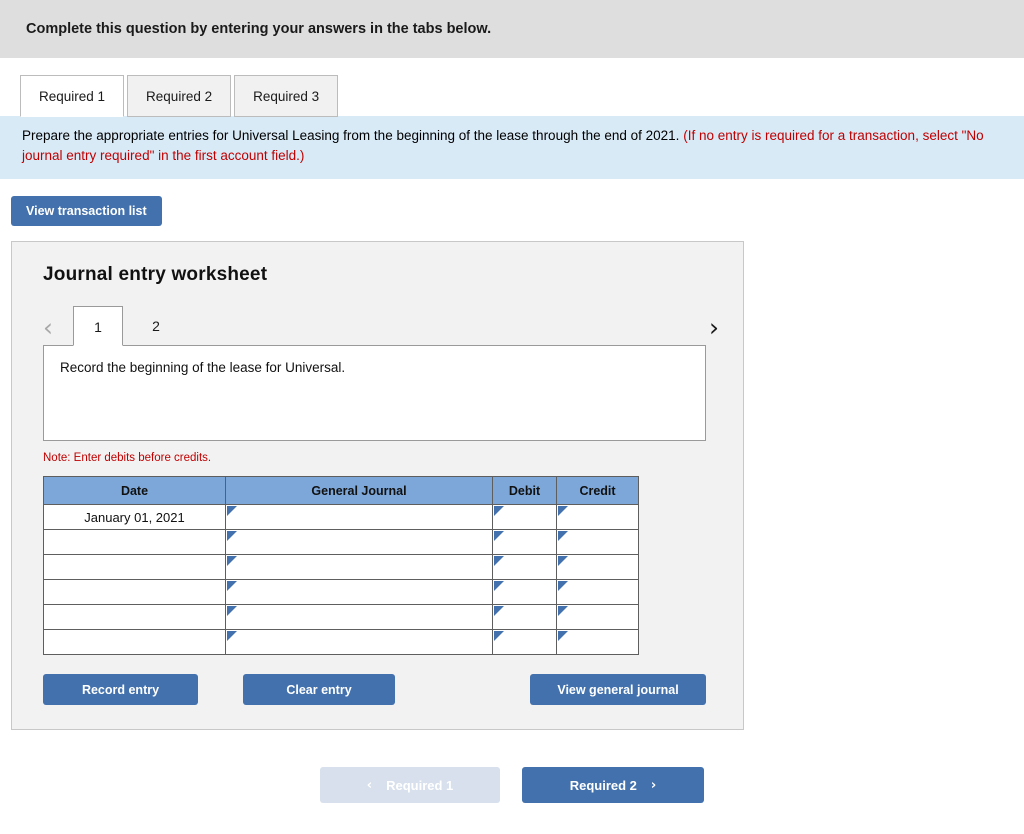  I want to click on column-header-credit: Credit, so click(597, 491).